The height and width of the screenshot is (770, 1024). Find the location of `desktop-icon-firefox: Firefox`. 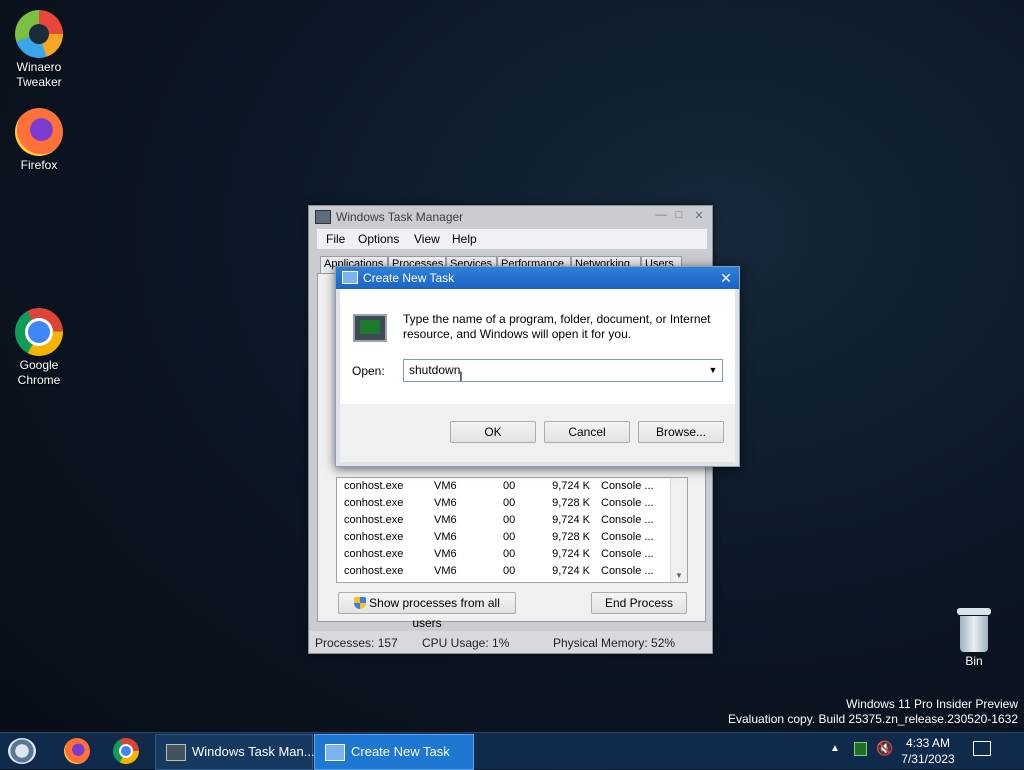

desktop-icon-firefox: Firefox is located at coordinates (39, 140).